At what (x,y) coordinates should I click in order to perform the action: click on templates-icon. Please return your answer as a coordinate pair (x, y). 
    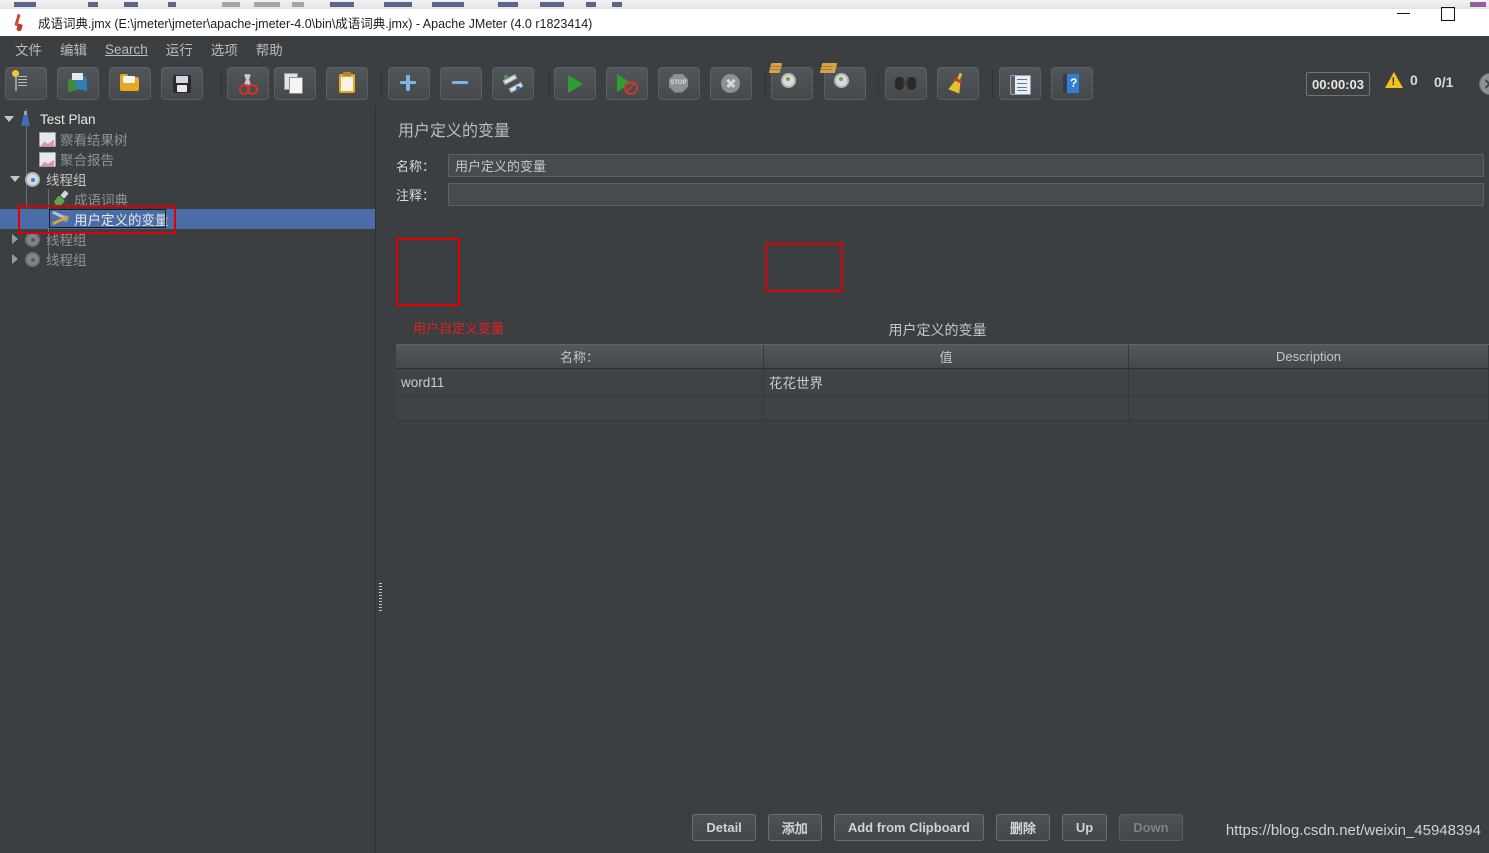
    Looking at the image, I should click on (78, 83).